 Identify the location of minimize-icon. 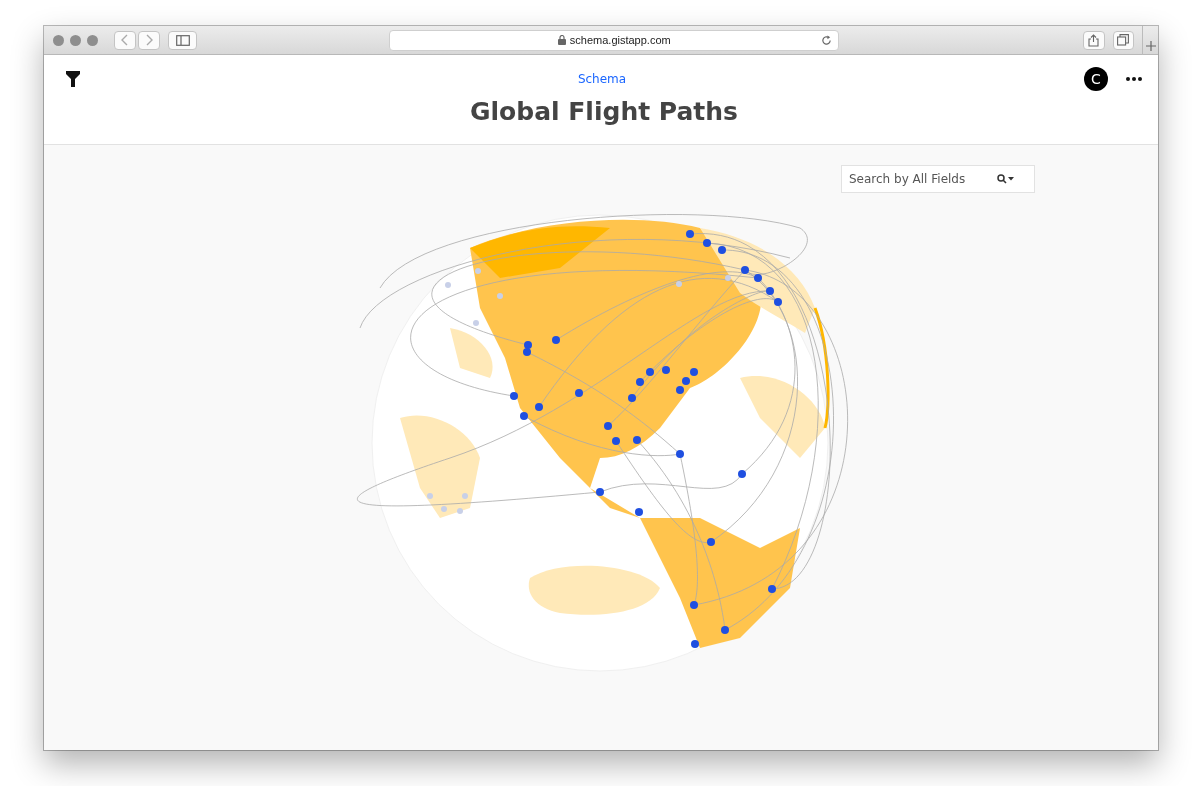
(75, 40).